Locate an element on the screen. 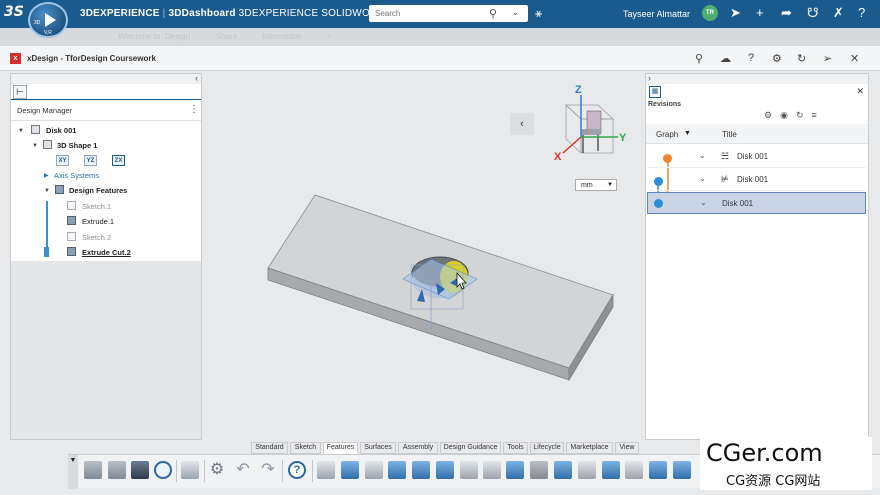  collapse-panel-icon: ‹ is located at coordinates (196, 78).